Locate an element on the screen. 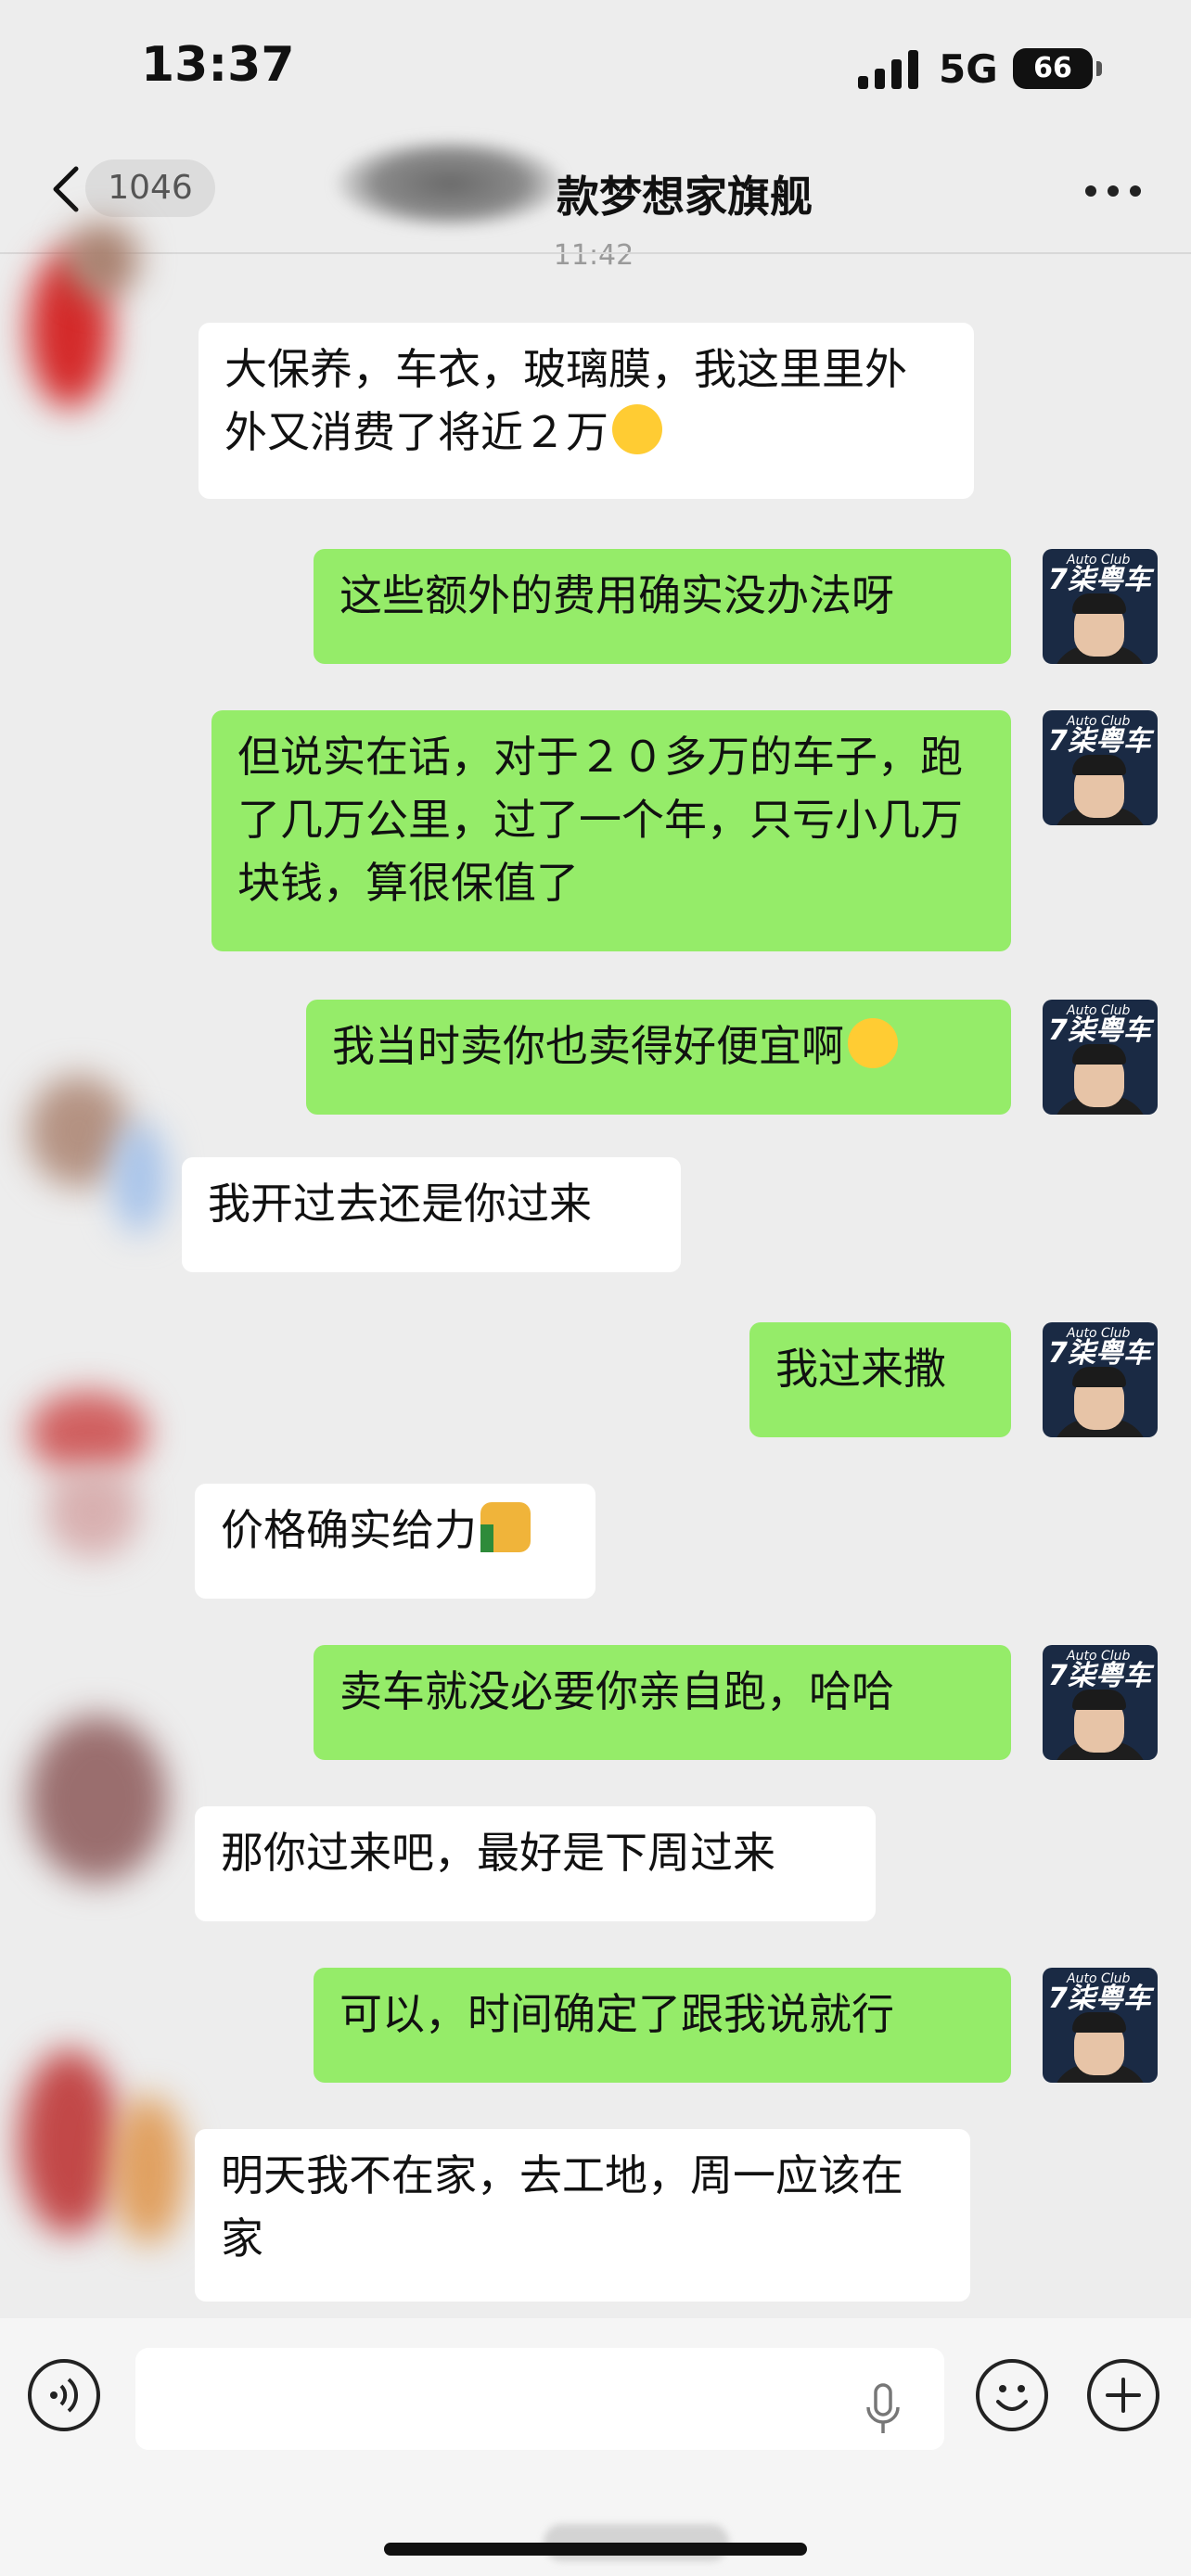  message-bubble-incoming: 我开过去还是你过来 is located at coordinates (431, 1214).